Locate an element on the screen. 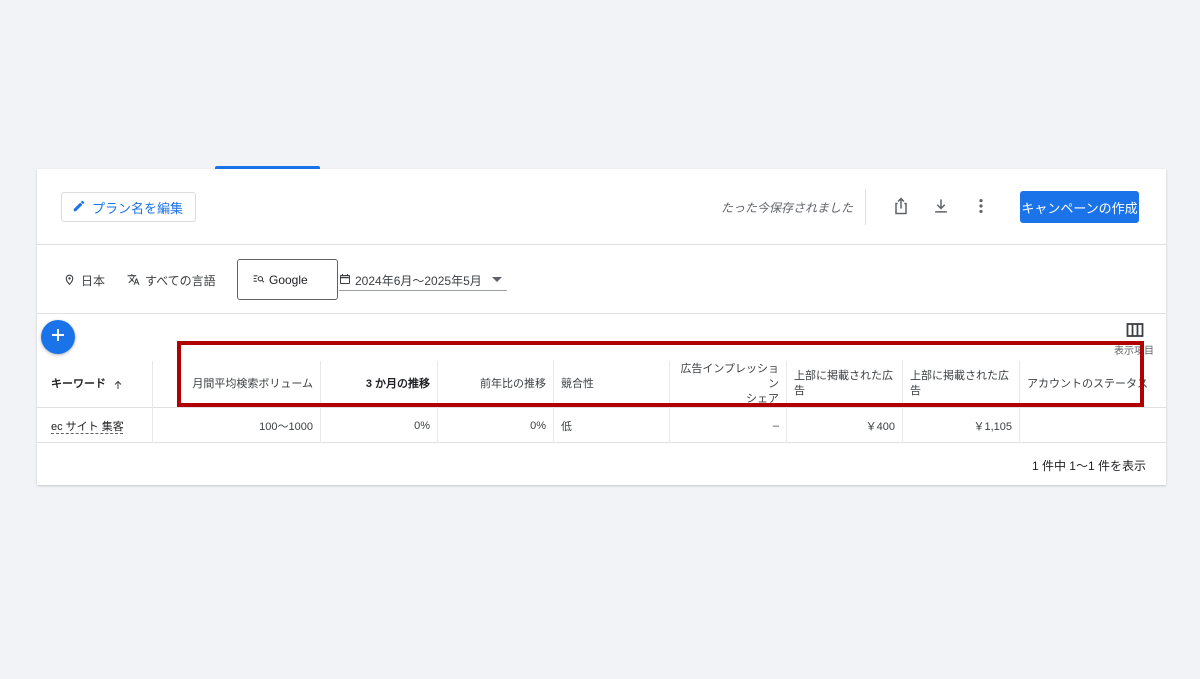 This screenshot has height=679, width=1200. dropdown-caret-icon is located at coordinates (497, 279).